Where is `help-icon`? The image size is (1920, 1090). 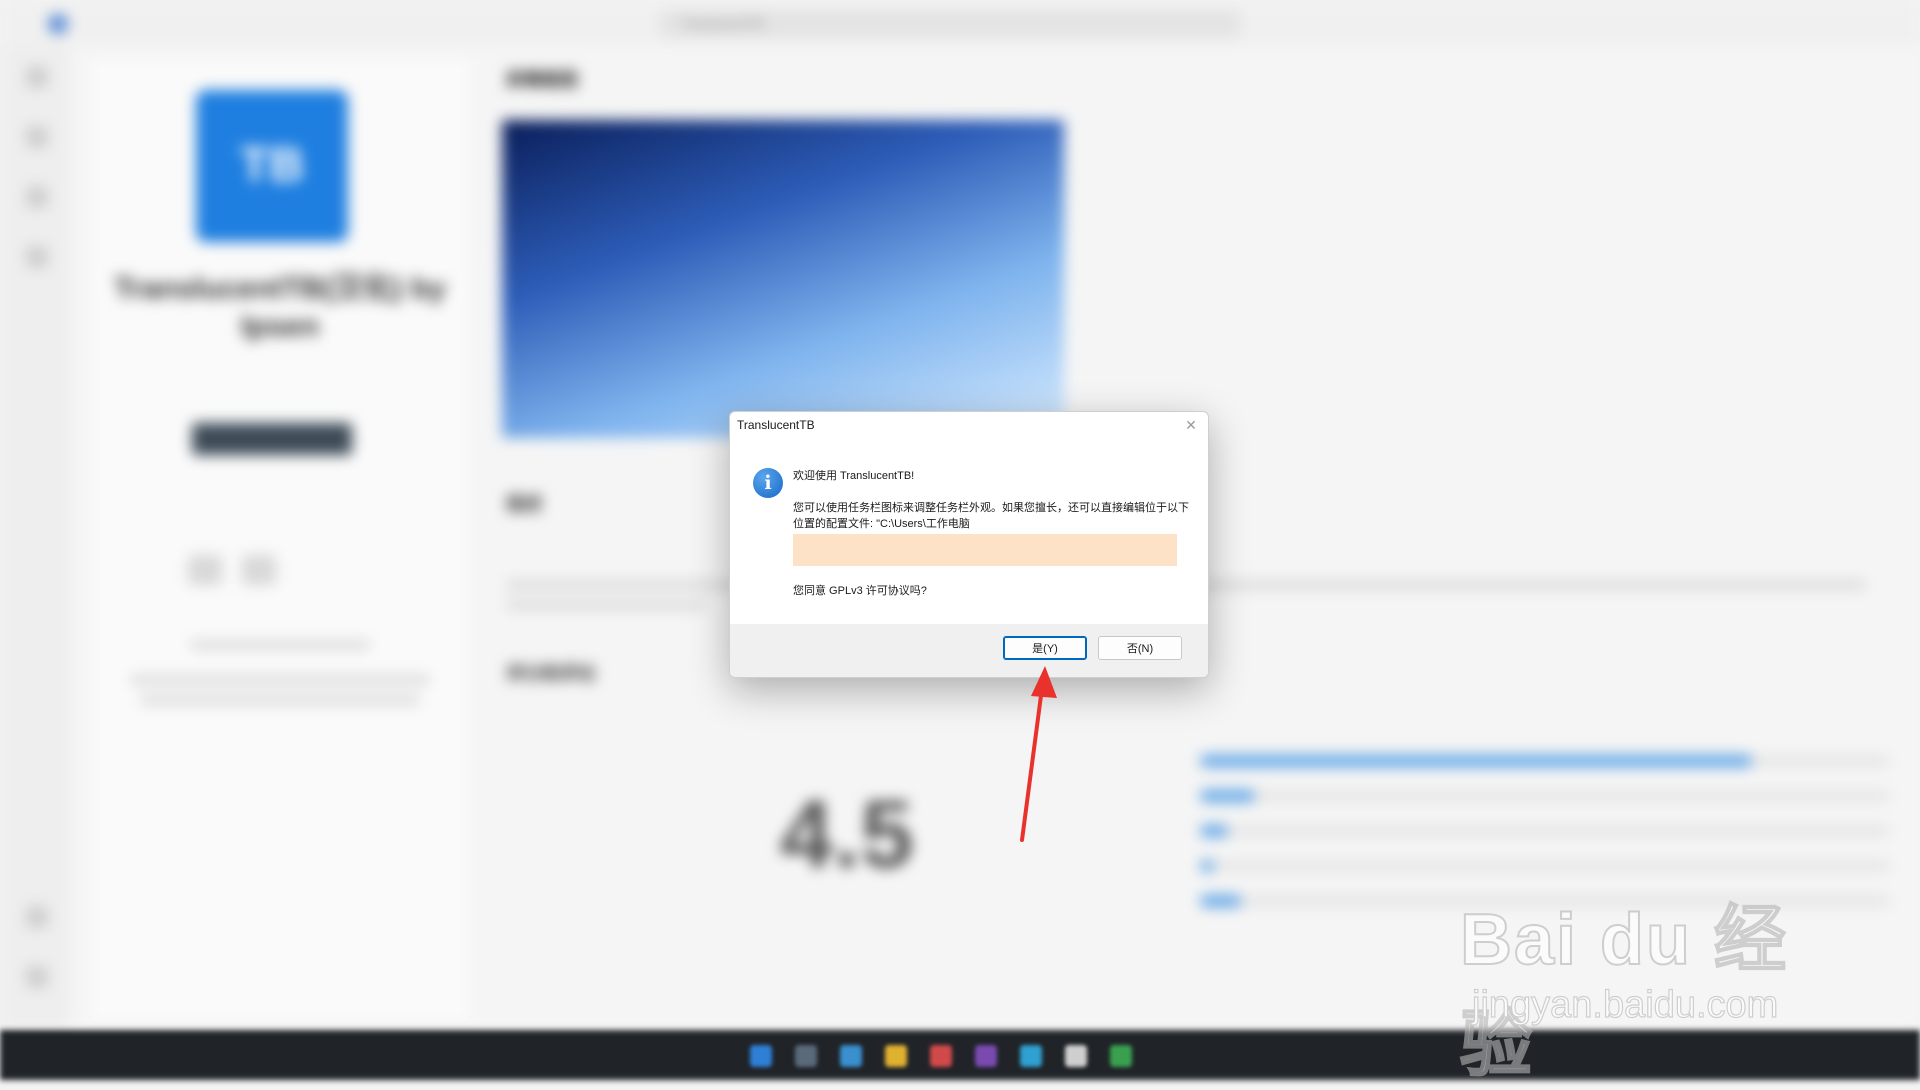
help-icon is located at coordinates (37, 977).